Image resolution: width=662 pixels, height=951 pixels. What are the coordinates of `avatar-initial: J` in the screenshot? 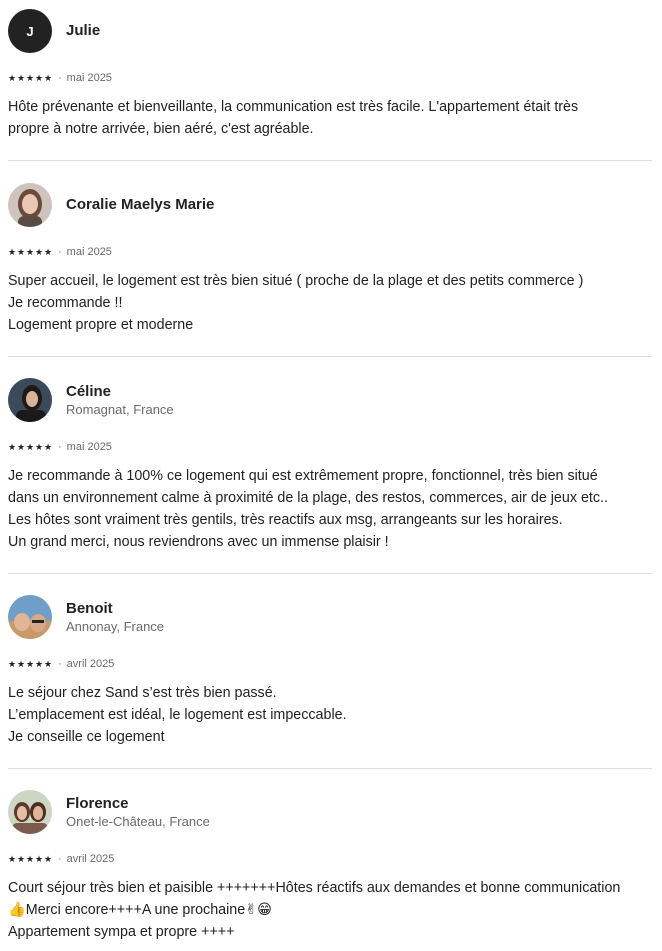 It's located at (30, 31).